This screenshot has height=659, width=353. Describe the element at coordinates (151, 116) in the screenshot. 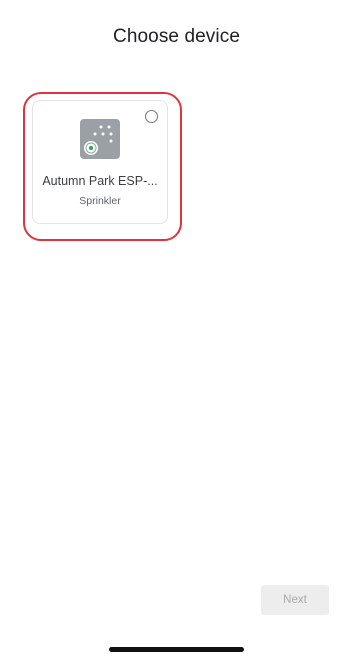

I see `select-radio` at that location.